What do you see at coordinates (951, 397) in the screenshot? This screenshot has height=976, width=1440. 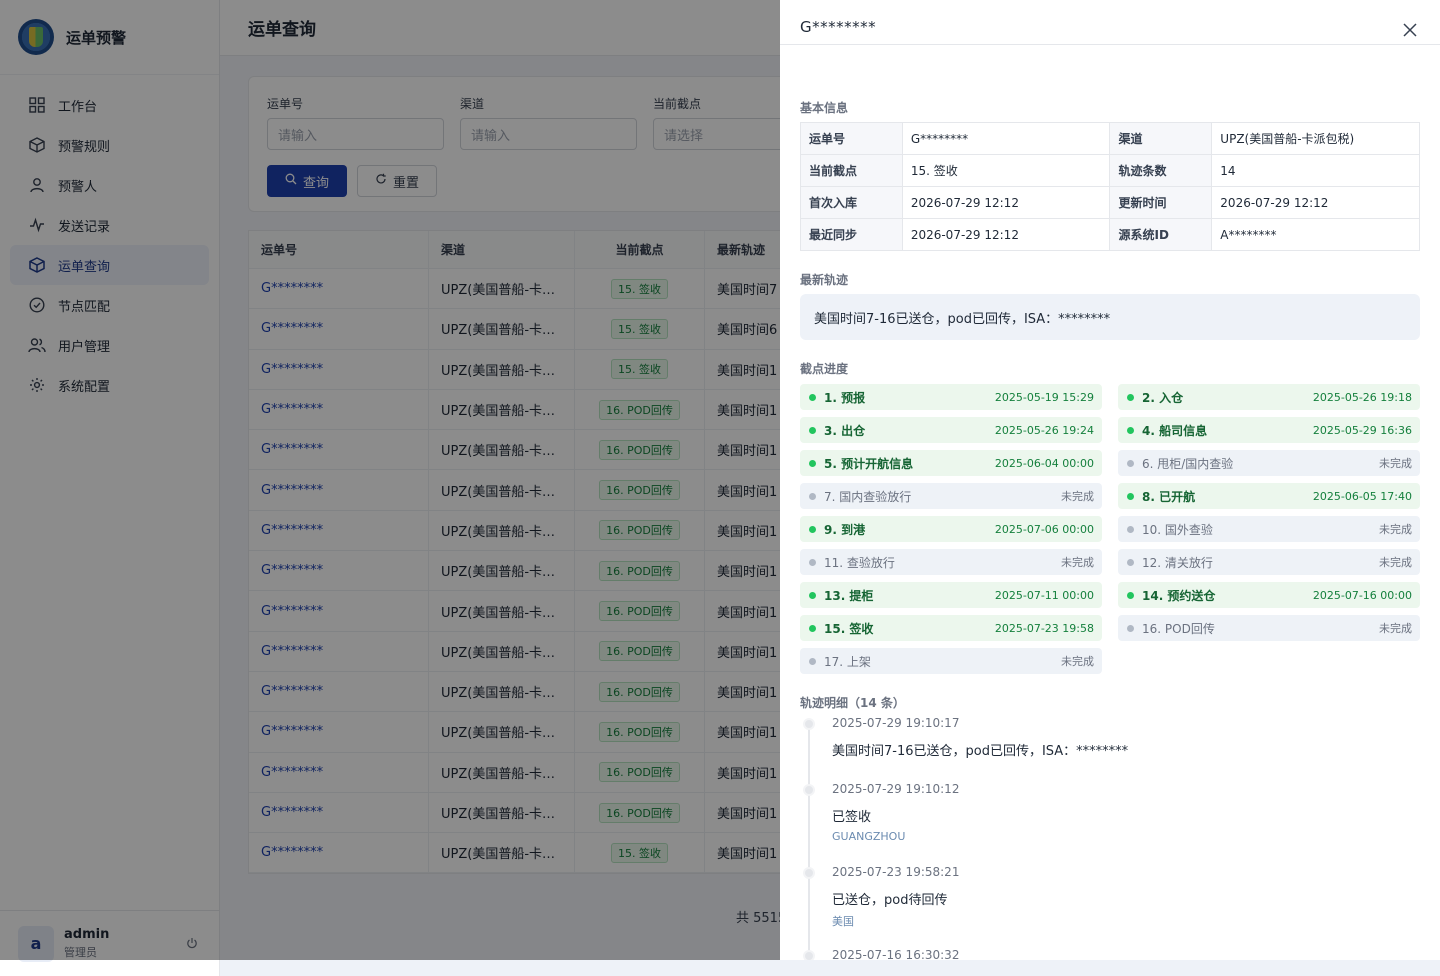 I see `node-item: 1. 预报 2025-05-19 15:29` at bounding box center [951, 397].